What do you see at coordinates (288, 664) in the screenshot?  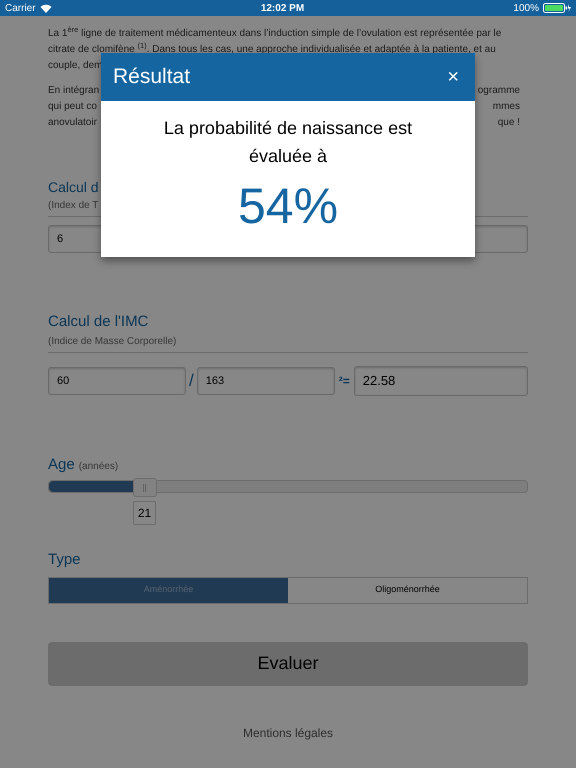 I see `evaluate-button: Evaluer` at bounding box center [288, 664].